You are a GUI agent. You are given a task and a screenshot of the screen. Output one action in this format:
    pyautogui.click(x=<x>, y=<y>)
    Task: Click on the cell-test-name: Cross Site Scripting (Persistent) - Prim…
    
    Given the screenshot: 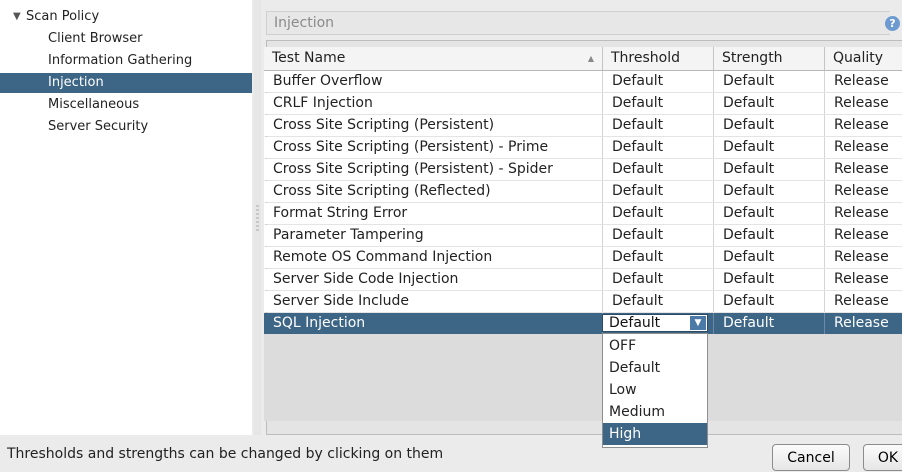 What is the action you would take?
    pyautogui.click(x=433, y=147)
    